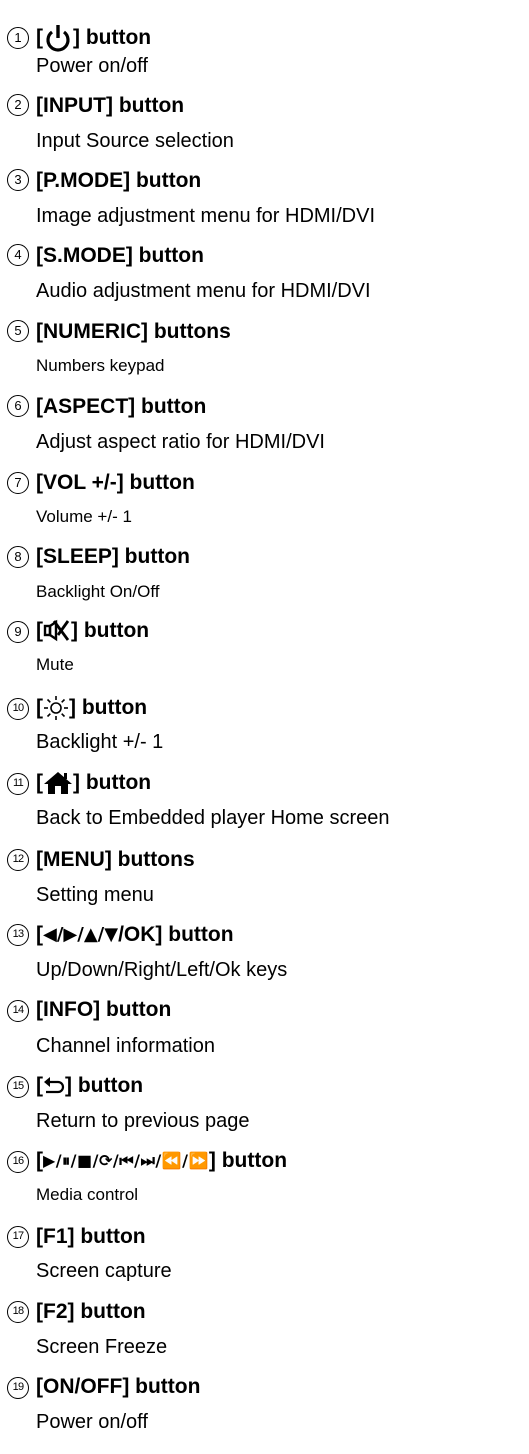 The image size is (529, 1454). Describe the element at coordinates (18, 784) in the screenshot. I see `item-number-badge: 11` at that location.